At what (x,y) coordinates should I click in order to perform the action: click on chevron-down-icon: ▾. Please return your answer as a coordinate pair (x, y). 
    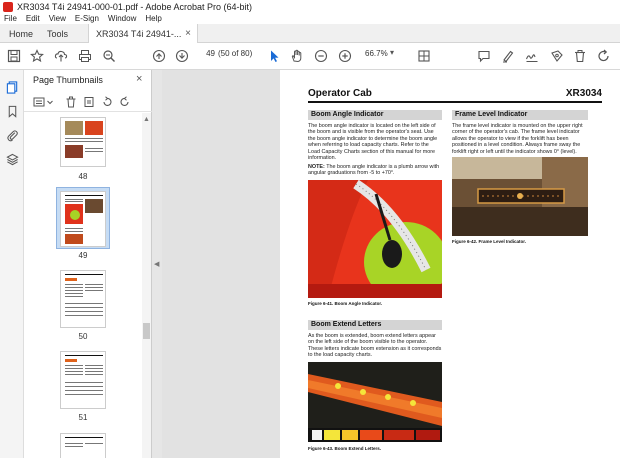
    Looking at the image, I should click on (392, 52).